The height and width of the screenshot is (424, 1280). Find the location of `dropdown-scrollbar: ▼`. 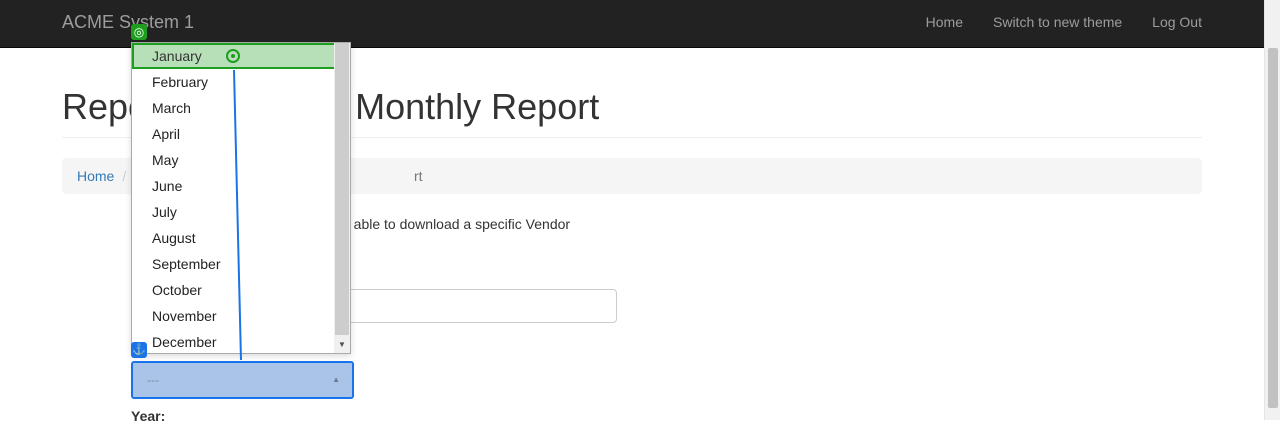

dropdown-scrollbar: ▼ is located at coordinates (342, 198).